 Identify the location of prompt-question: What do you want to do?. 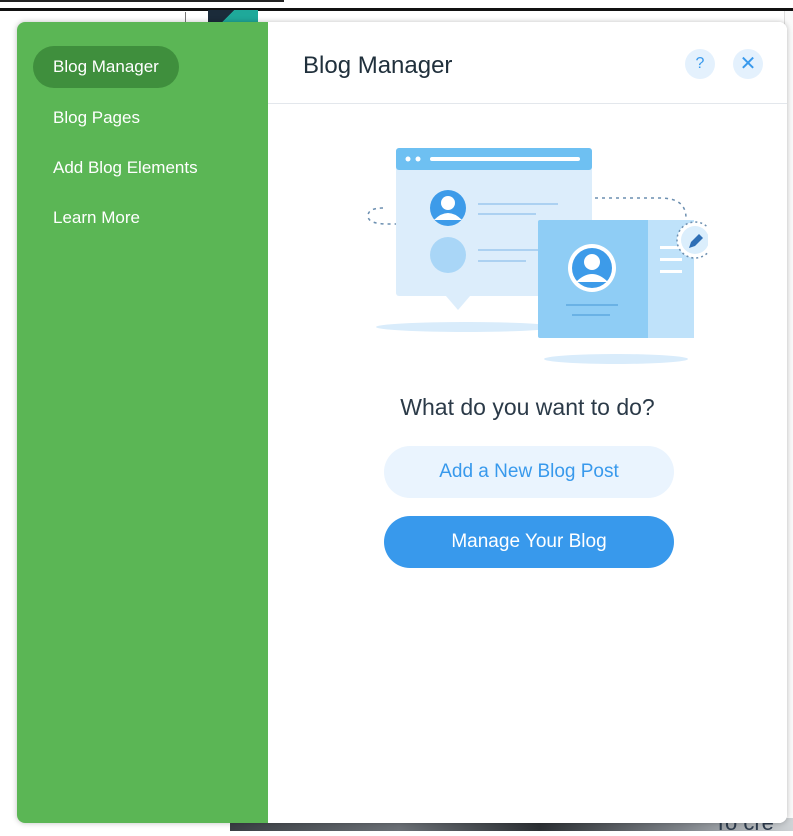
(527, 407).